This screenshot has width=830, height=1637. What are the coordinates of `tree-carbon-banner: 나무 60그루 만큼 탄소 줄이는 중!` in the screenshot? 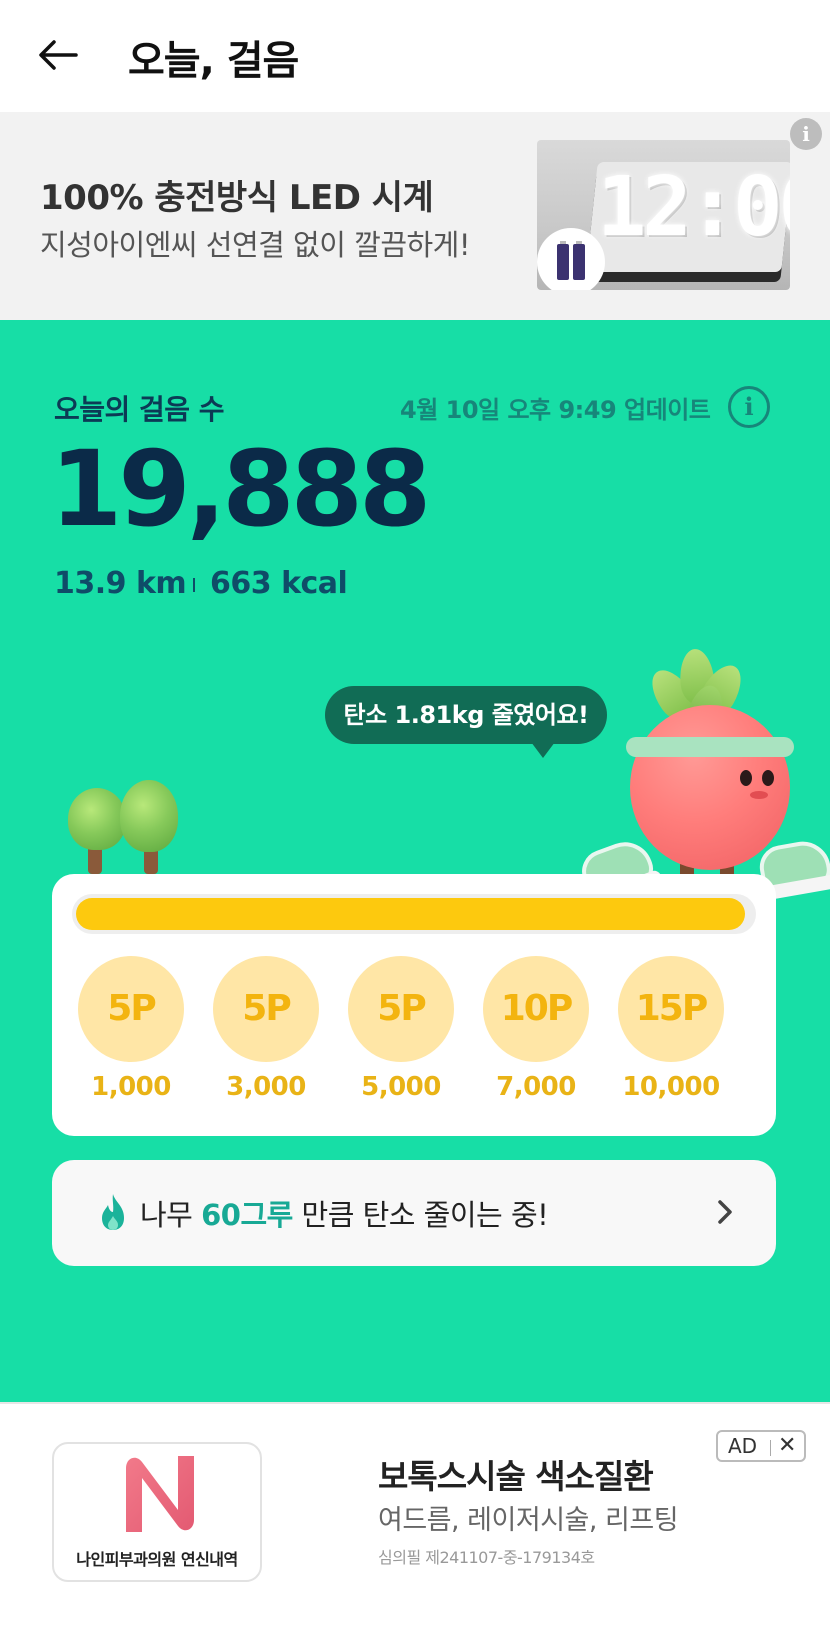 It's located at (414, 1213).